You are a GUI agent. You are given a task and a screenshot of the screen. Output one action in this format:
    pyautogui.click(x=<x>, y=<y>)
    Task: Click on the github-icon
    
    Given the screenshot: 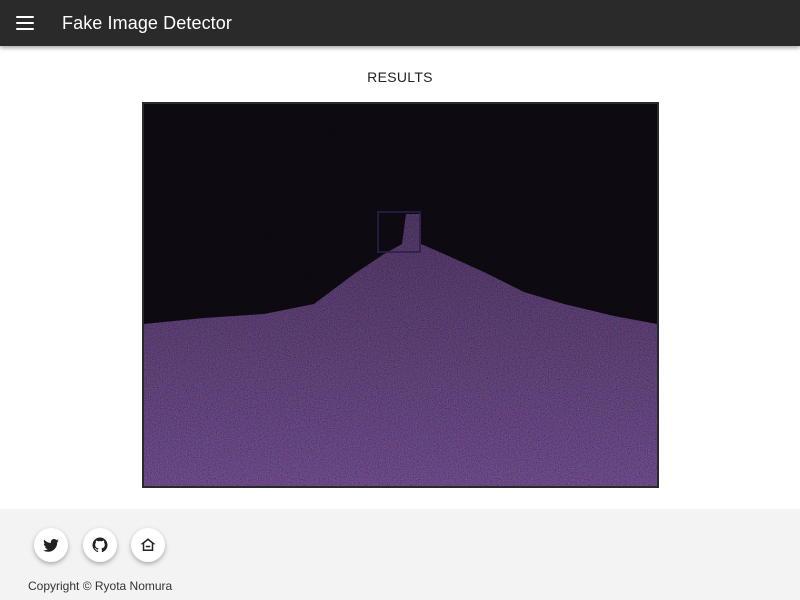 What is the action you would take?
    pyautogui.click(x=100, y=545)
    